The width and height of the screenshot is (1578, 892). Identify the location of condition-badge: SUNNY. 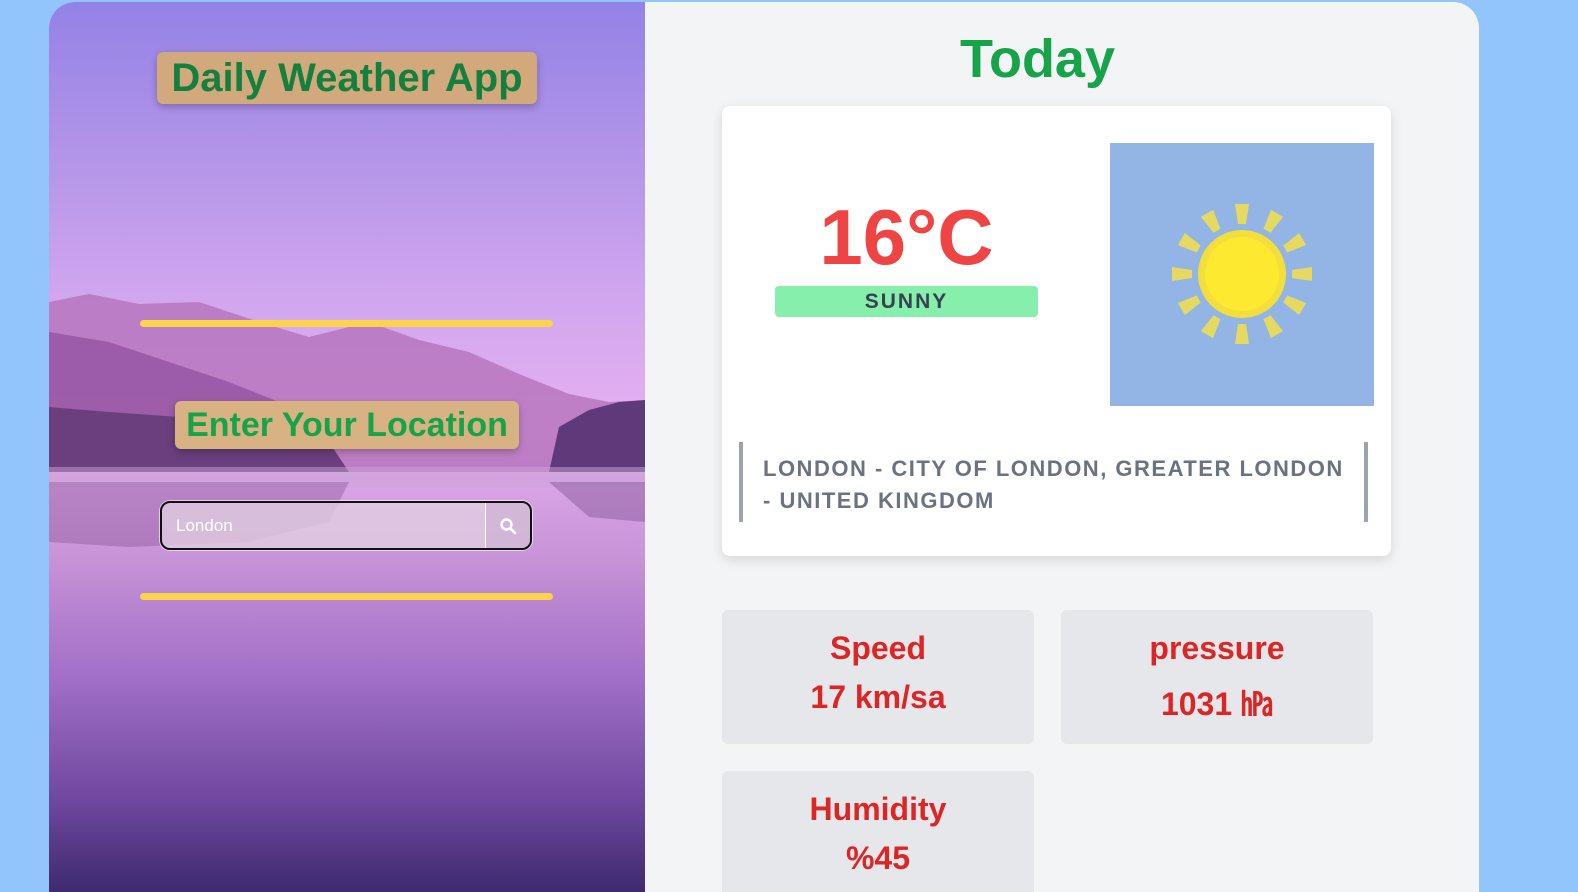
(906, 301).